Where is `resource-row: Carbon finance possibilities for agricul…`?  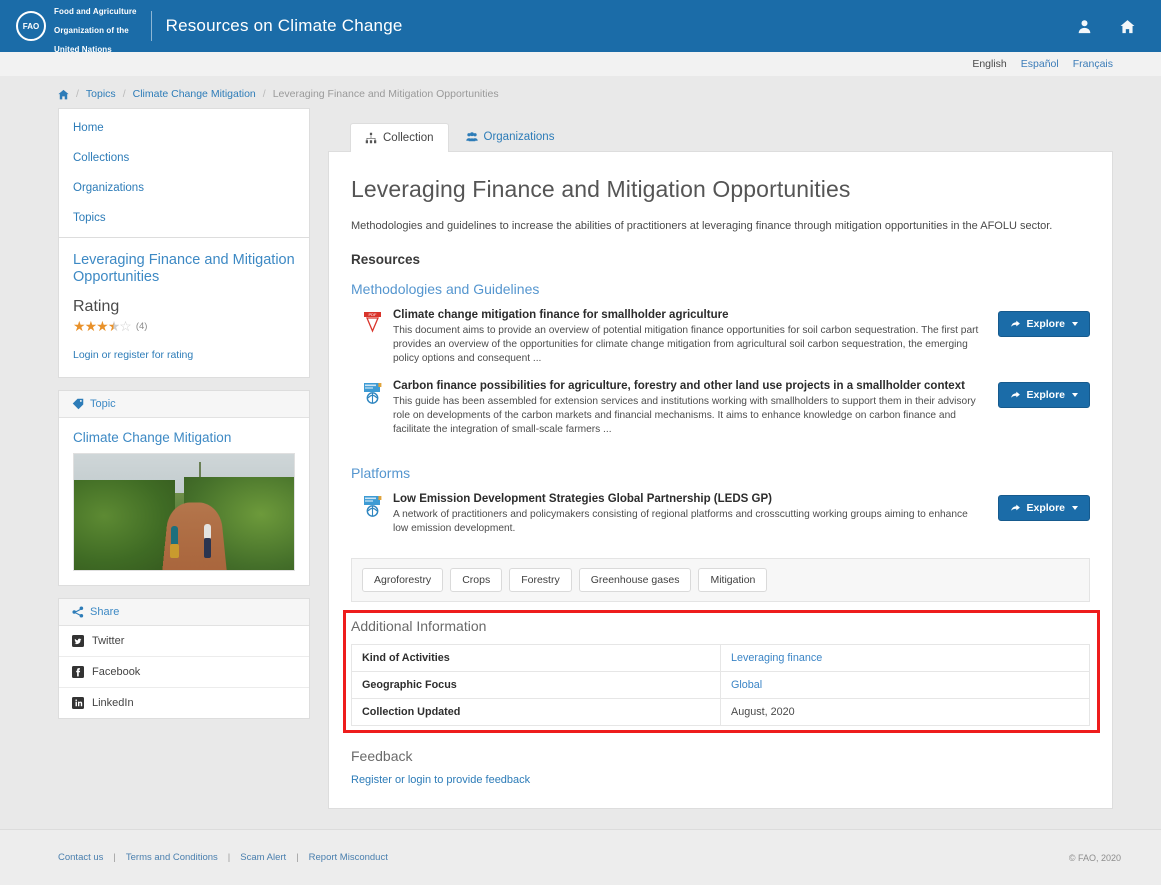
resource-row: Carbon finance possibilities for agricul… is located at coordinates (720, 413).